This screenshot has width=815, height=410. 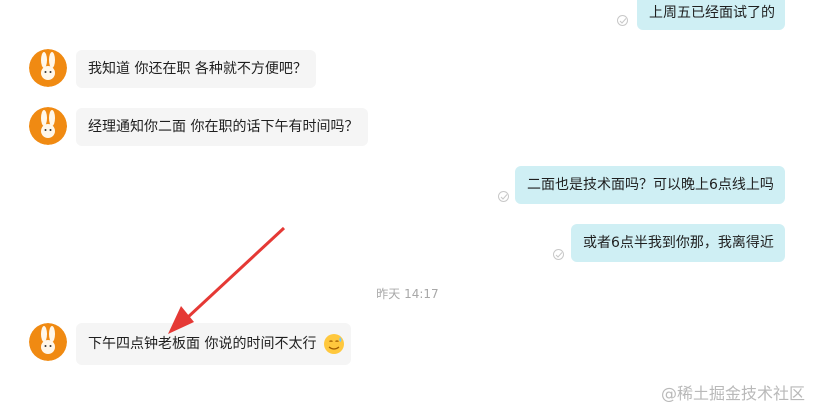 I want to click on message-text-5: 或者6点半我到你那，我离得近, so click(x=678, y=243).